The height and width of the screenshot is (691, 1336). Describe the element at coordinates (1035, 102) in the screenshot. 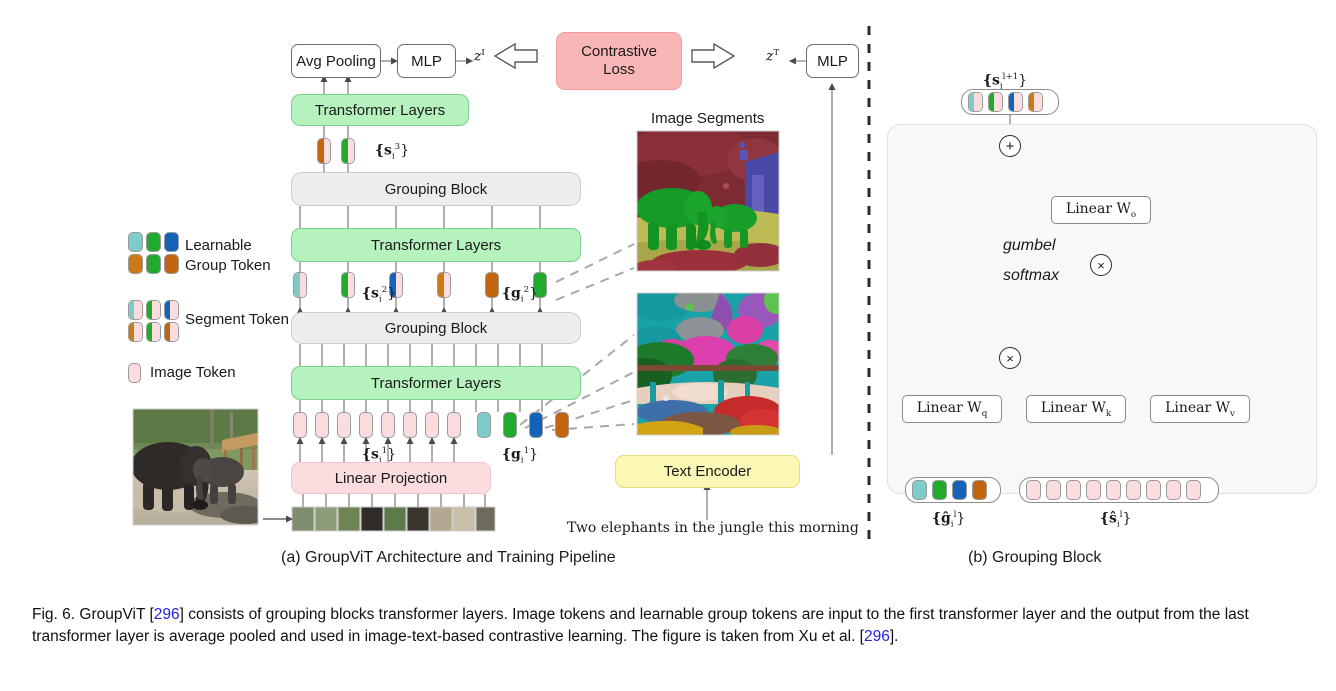

I see `panel-b-output-token-orange` at that location.